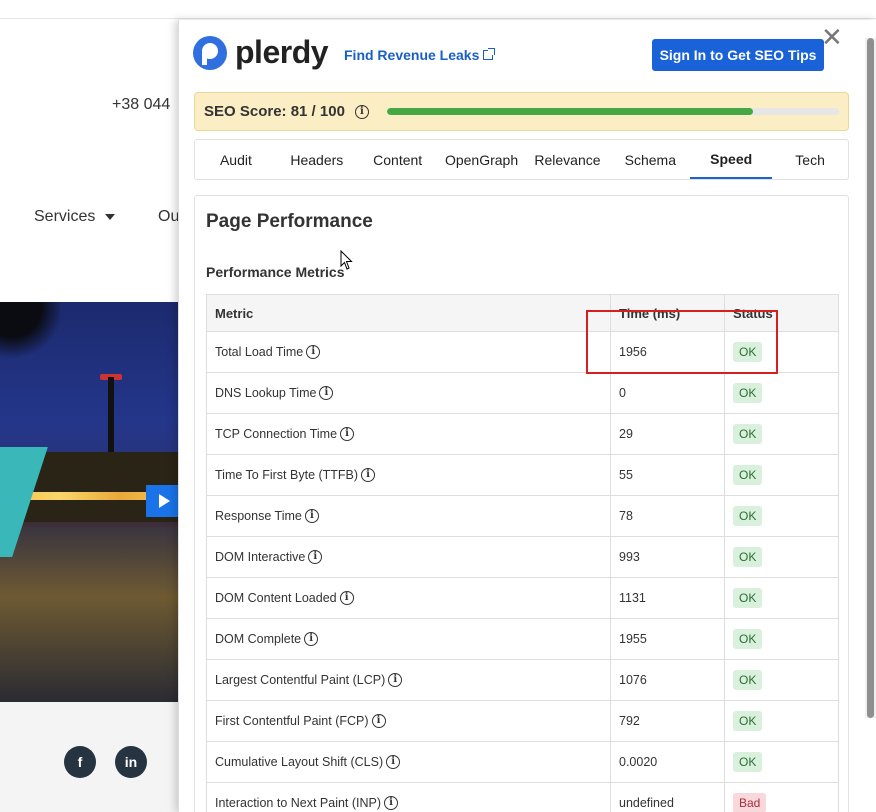 The height and width of the screenshot is (812, 876). Describe the element at coordinates (832, 37) in the screenshot. I see `close-icon: ✕` at that location.